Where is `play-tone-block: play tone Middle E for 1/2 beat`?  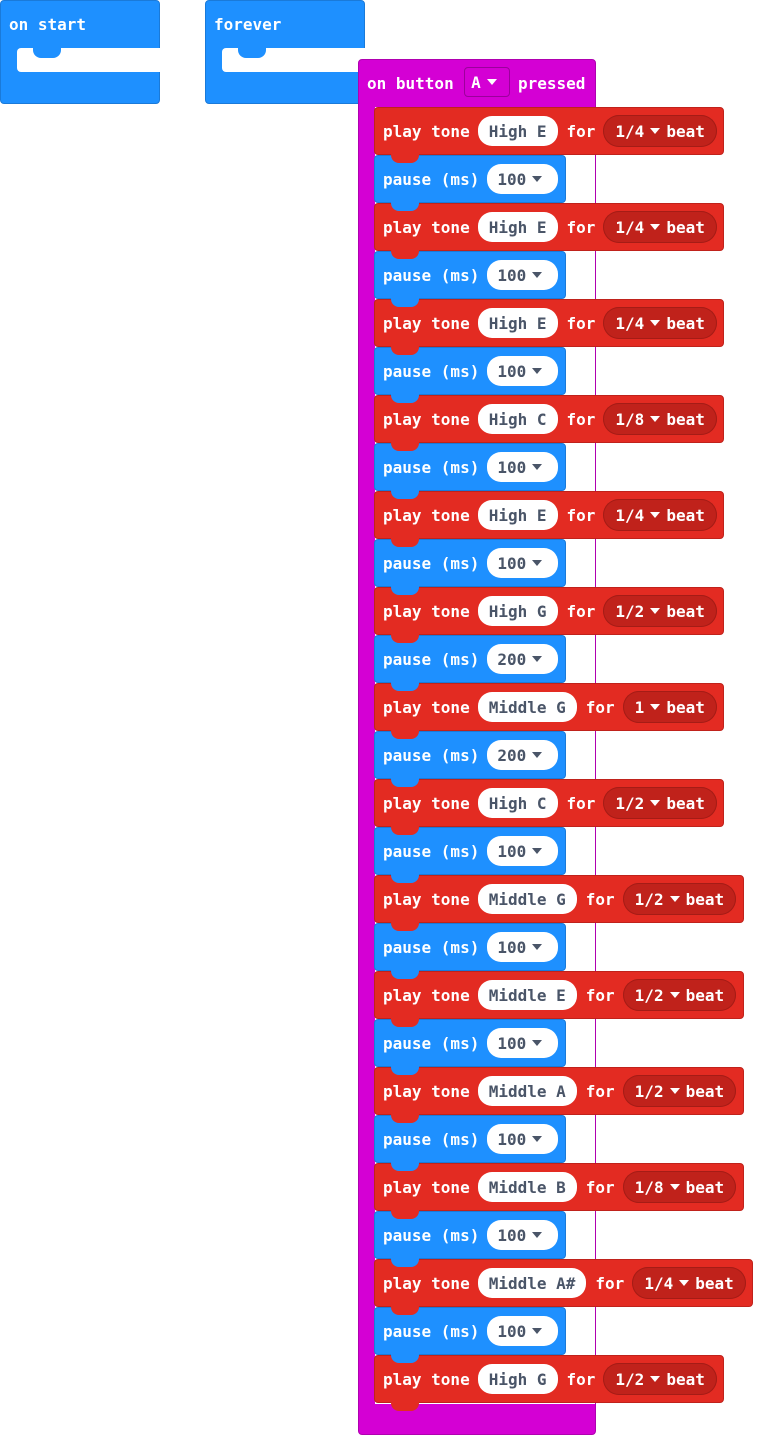
play-tone-block: play tone Middle E for 1/2 beat is located at coordinates (559, 999).